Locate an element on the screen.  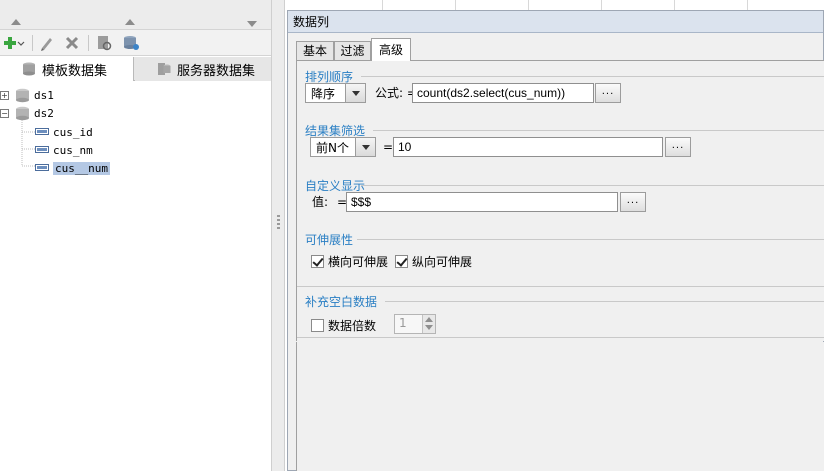
sort-order-select: 降序 is located at coordinates (335, 93).